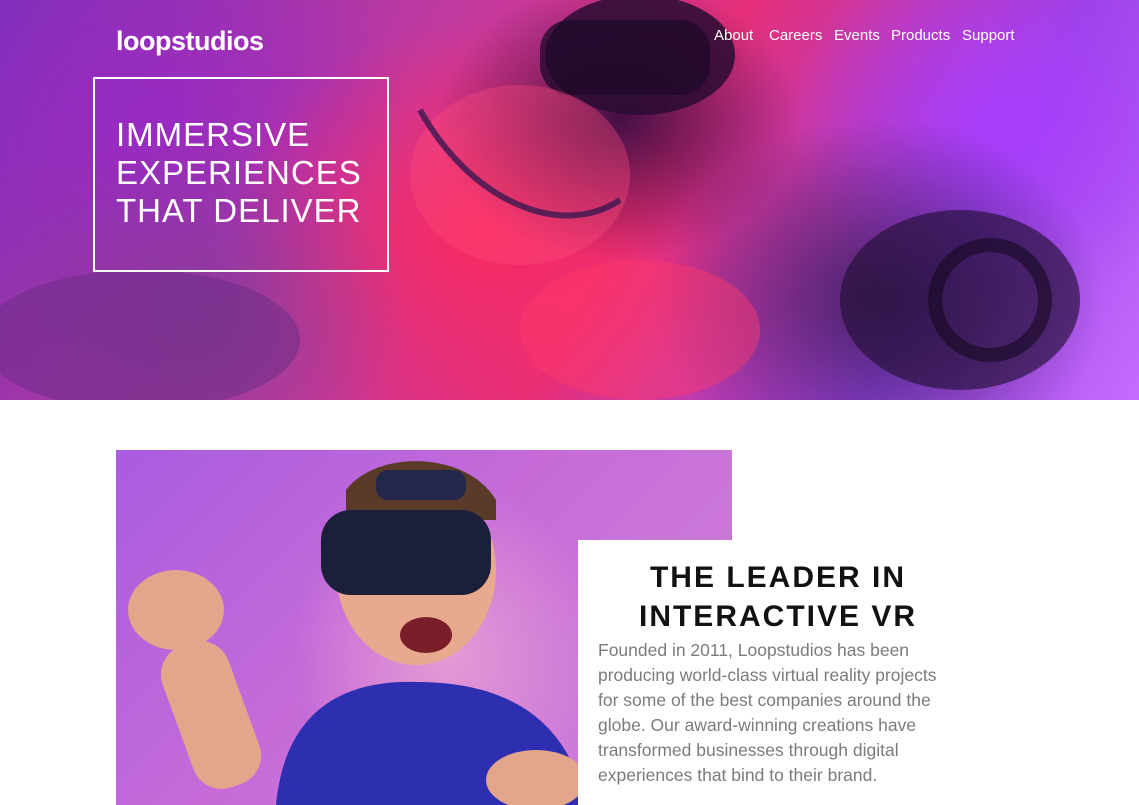 This screenshot has width=1139, height=805. What do you see at coordinates (920, 36) in the screenshot?
I see `nav-link-products: Products` at bounding box center [920, 36].